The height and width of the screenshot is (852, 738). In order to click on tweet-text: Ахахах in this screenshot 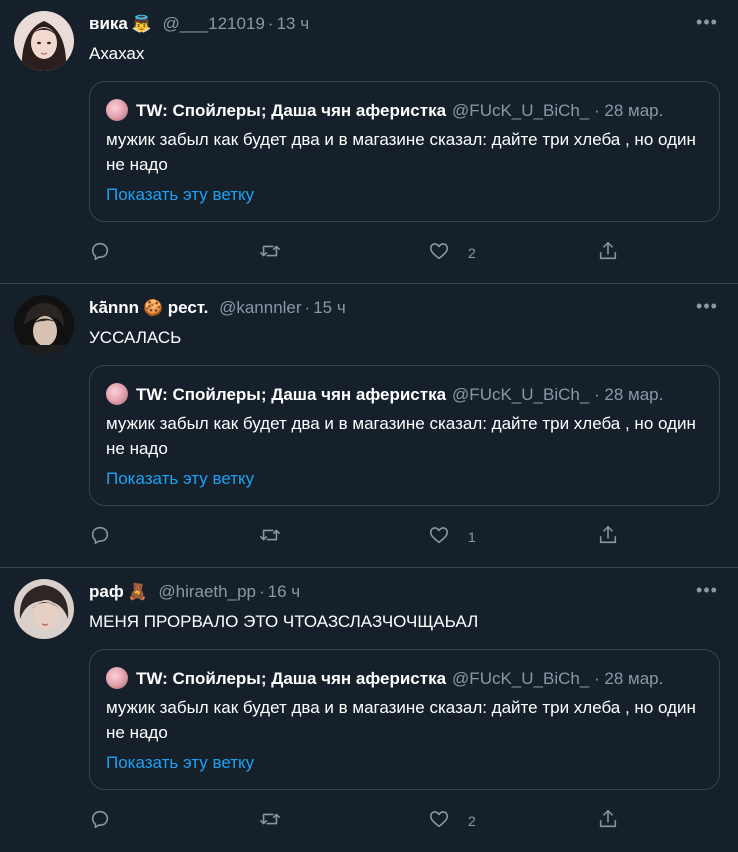, I will do `click(117, 53)`.